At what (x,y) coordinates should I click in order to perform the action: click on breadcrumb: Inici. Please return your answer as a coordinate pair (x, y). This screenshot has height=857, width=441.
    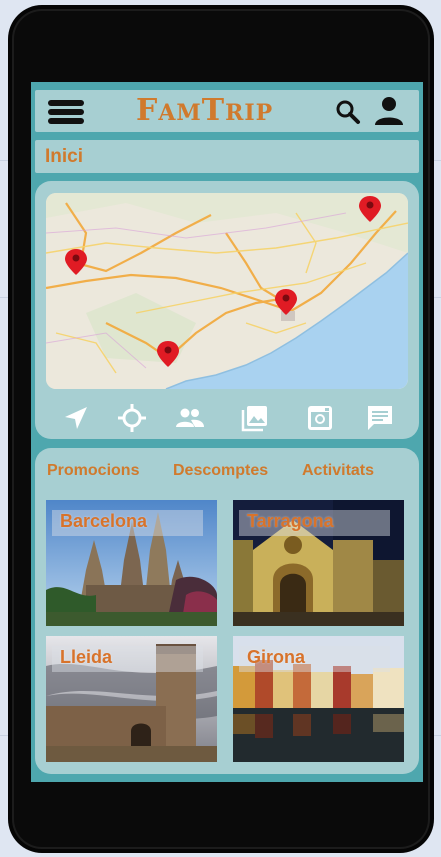
    Looking at the image, I should click on (227, 156).